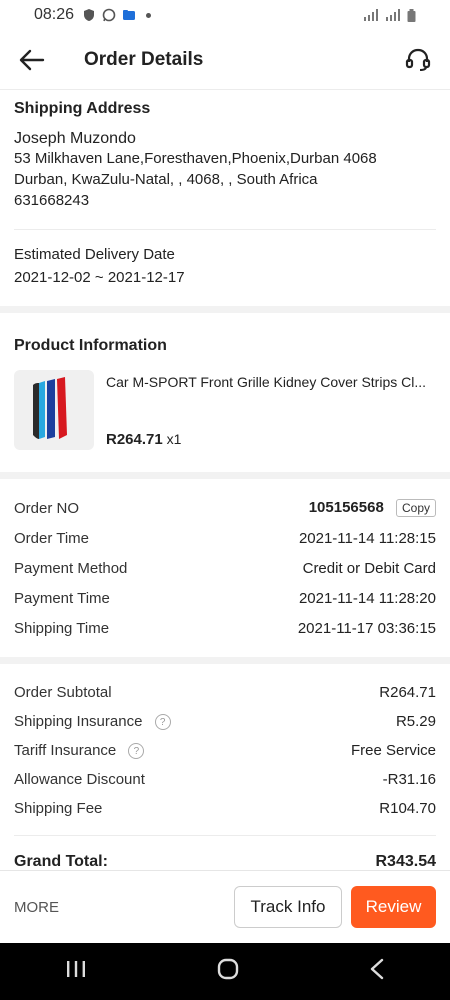 This screenshot has height=1000, width=450. What do you see at coordinates (225, 15) in the screenshot?
I see `status-bar: 08:26` at bounding box center [225, 15].